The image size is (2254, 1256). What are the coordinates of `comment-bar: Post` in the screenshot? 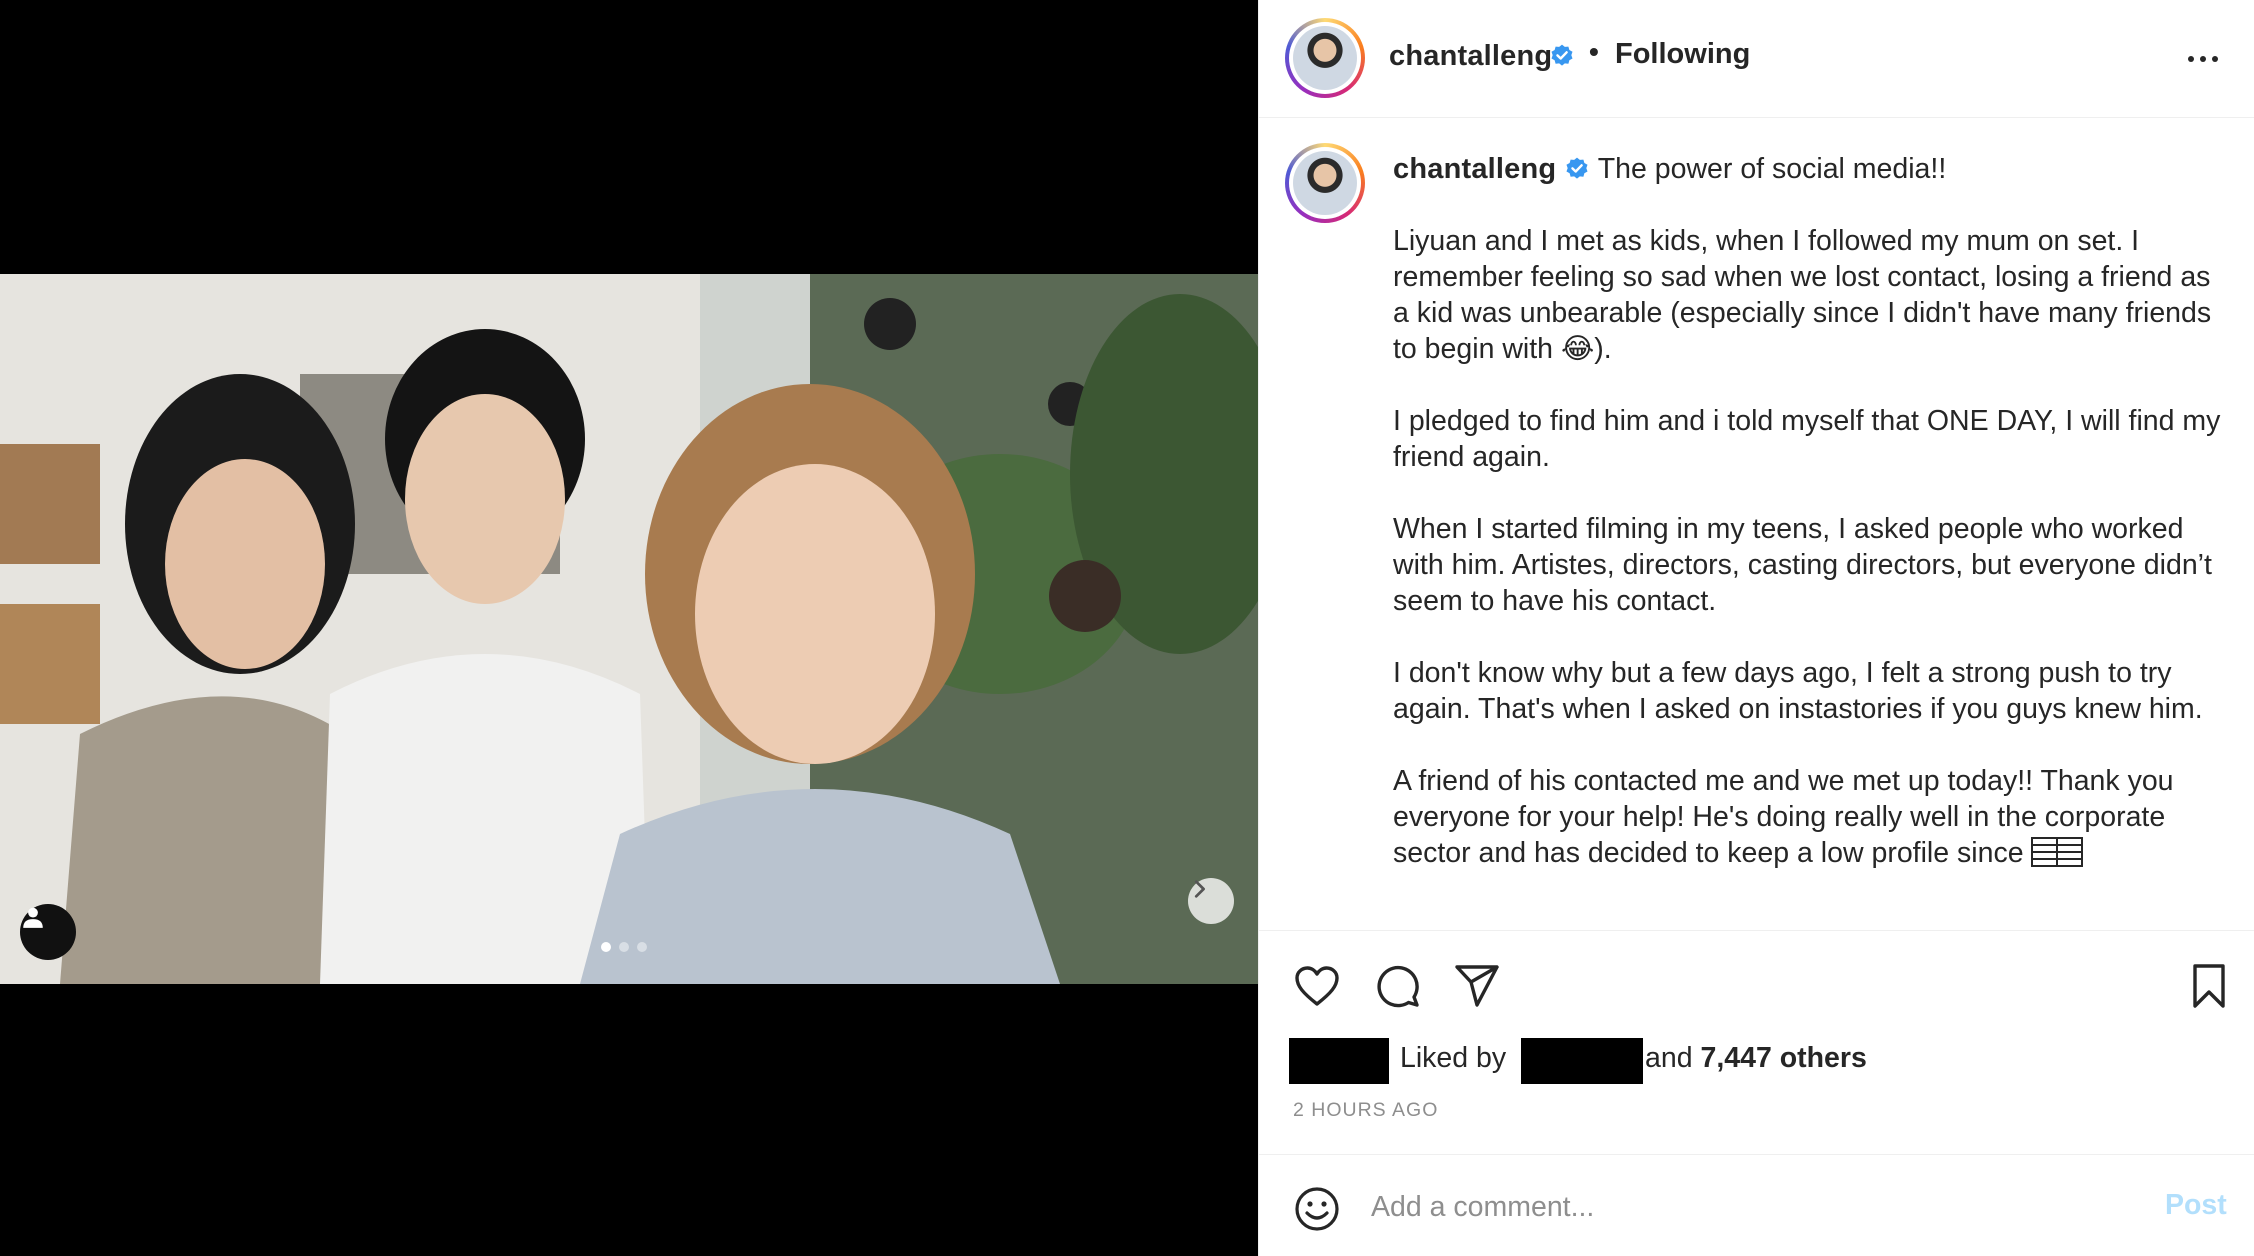 It's located at (1756, 1205).